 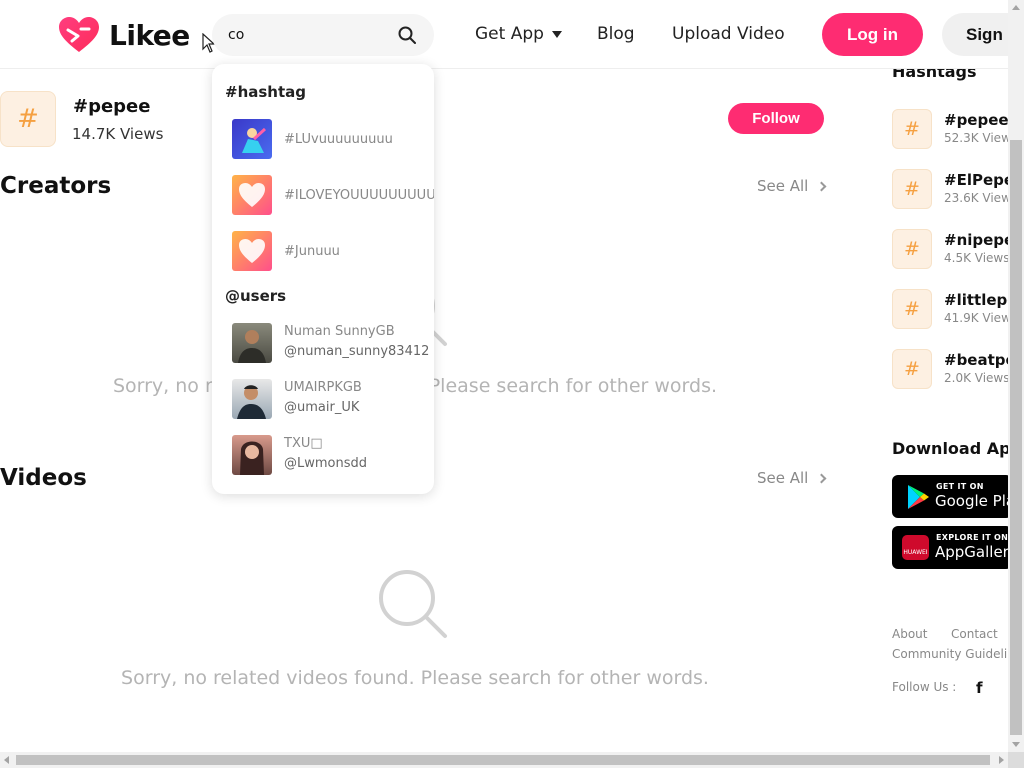 What do you see at coordinates (556, 34) in the screenshot?
I see `caret-down-icon` at bounding box center [556, 34].